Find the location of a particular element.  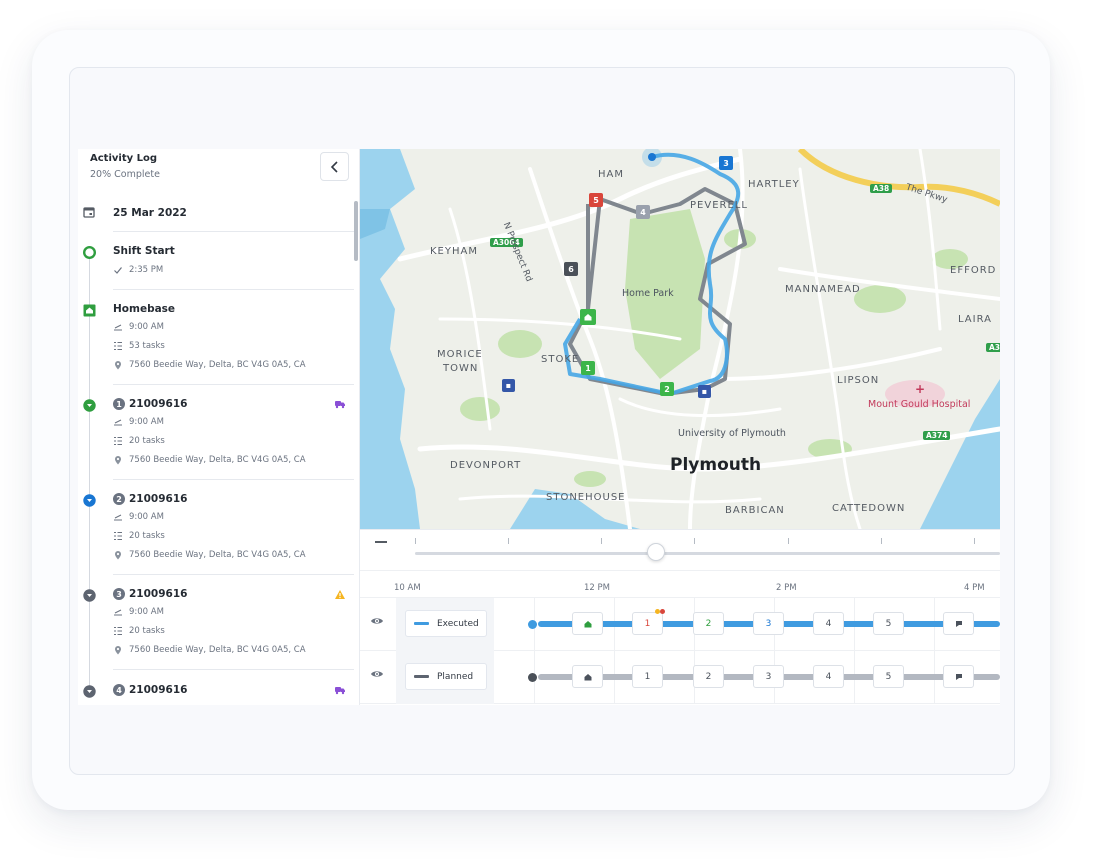

entry-title-text: 21009616 is located at coordinates (158, 499).